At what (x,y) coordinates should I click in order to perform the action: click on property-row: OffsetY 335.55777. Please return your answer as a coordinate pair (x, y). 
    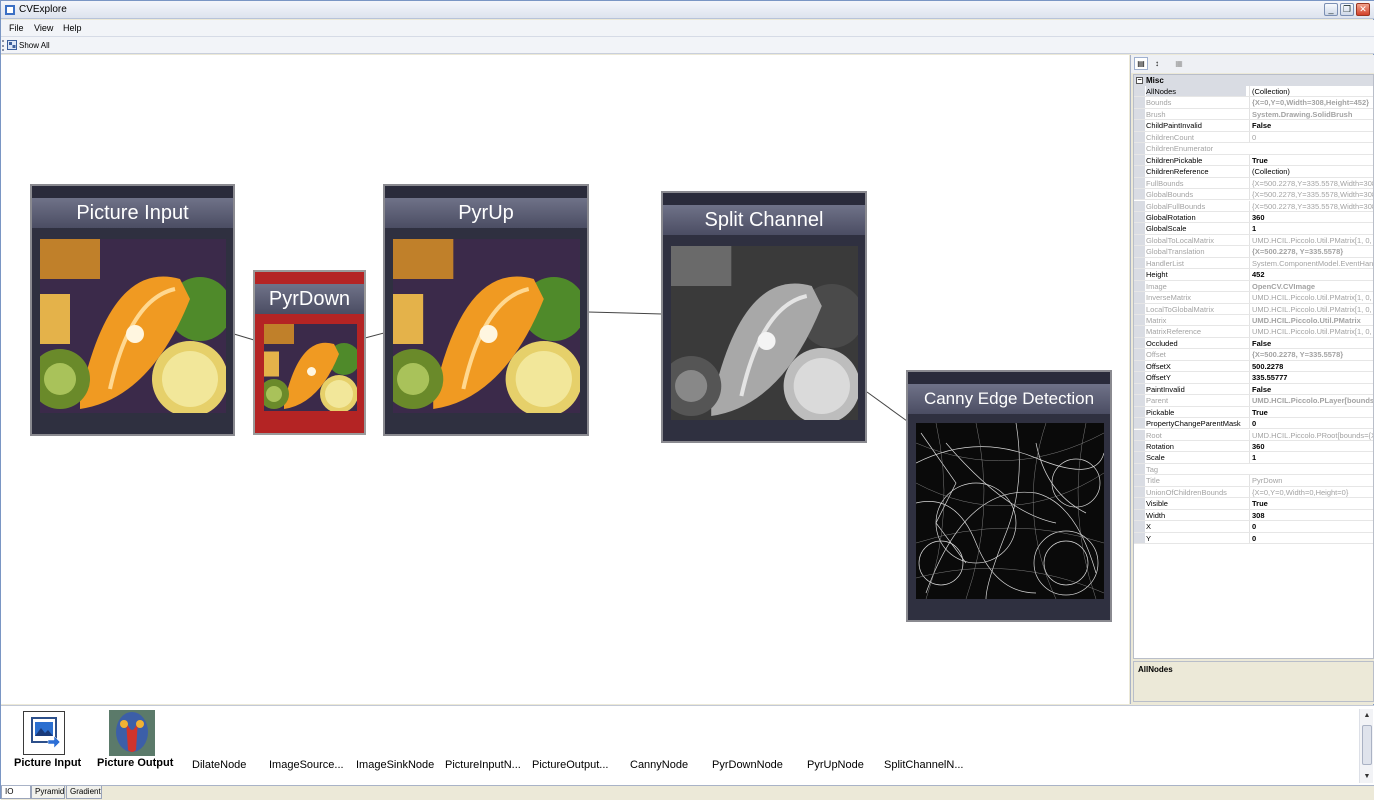
    Looking at the image, I should click on (1253, 378).